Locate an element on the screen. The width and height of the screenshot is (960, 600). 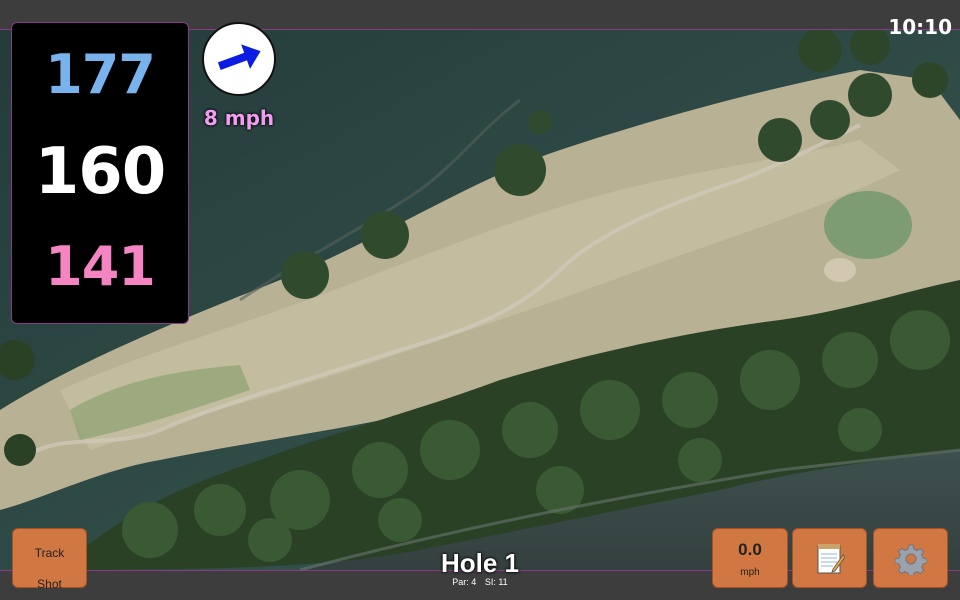
track-shot-button: Track Shot is located at coordinates (49, 559).